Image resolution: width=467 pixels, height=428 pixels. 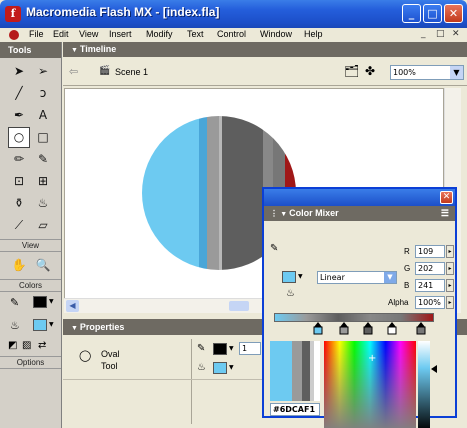 I want to click on color-mixer-header: ⋮ ▼ Color Mixer ☰, so click(x=359, y=213).